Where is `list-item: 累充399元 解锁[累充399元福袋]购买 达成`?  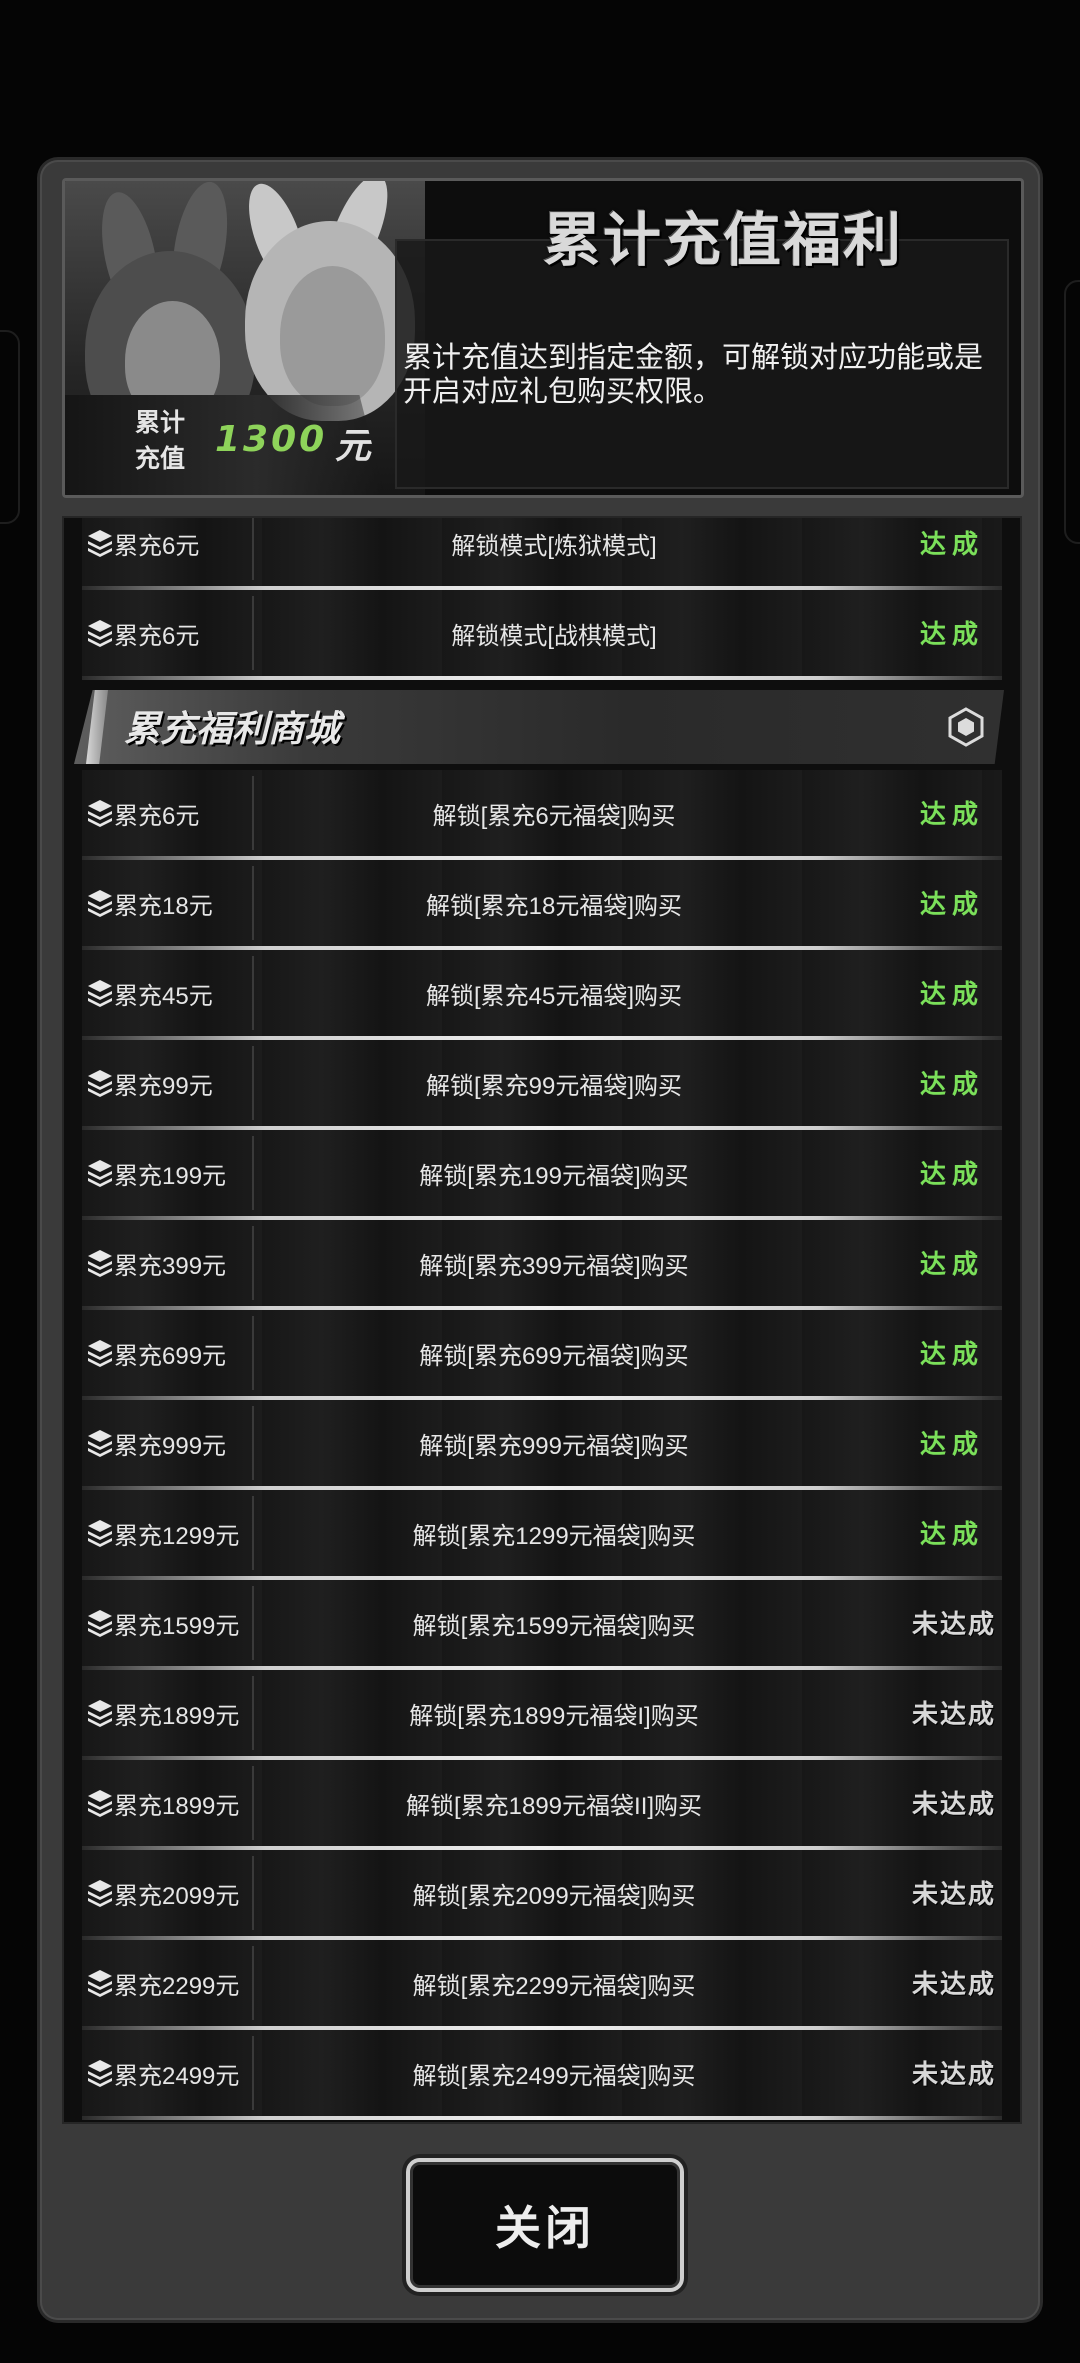
list-item: 累充399元 解锁[累充399元福袋]购买 达成 is located at coordinates (542, 1265).